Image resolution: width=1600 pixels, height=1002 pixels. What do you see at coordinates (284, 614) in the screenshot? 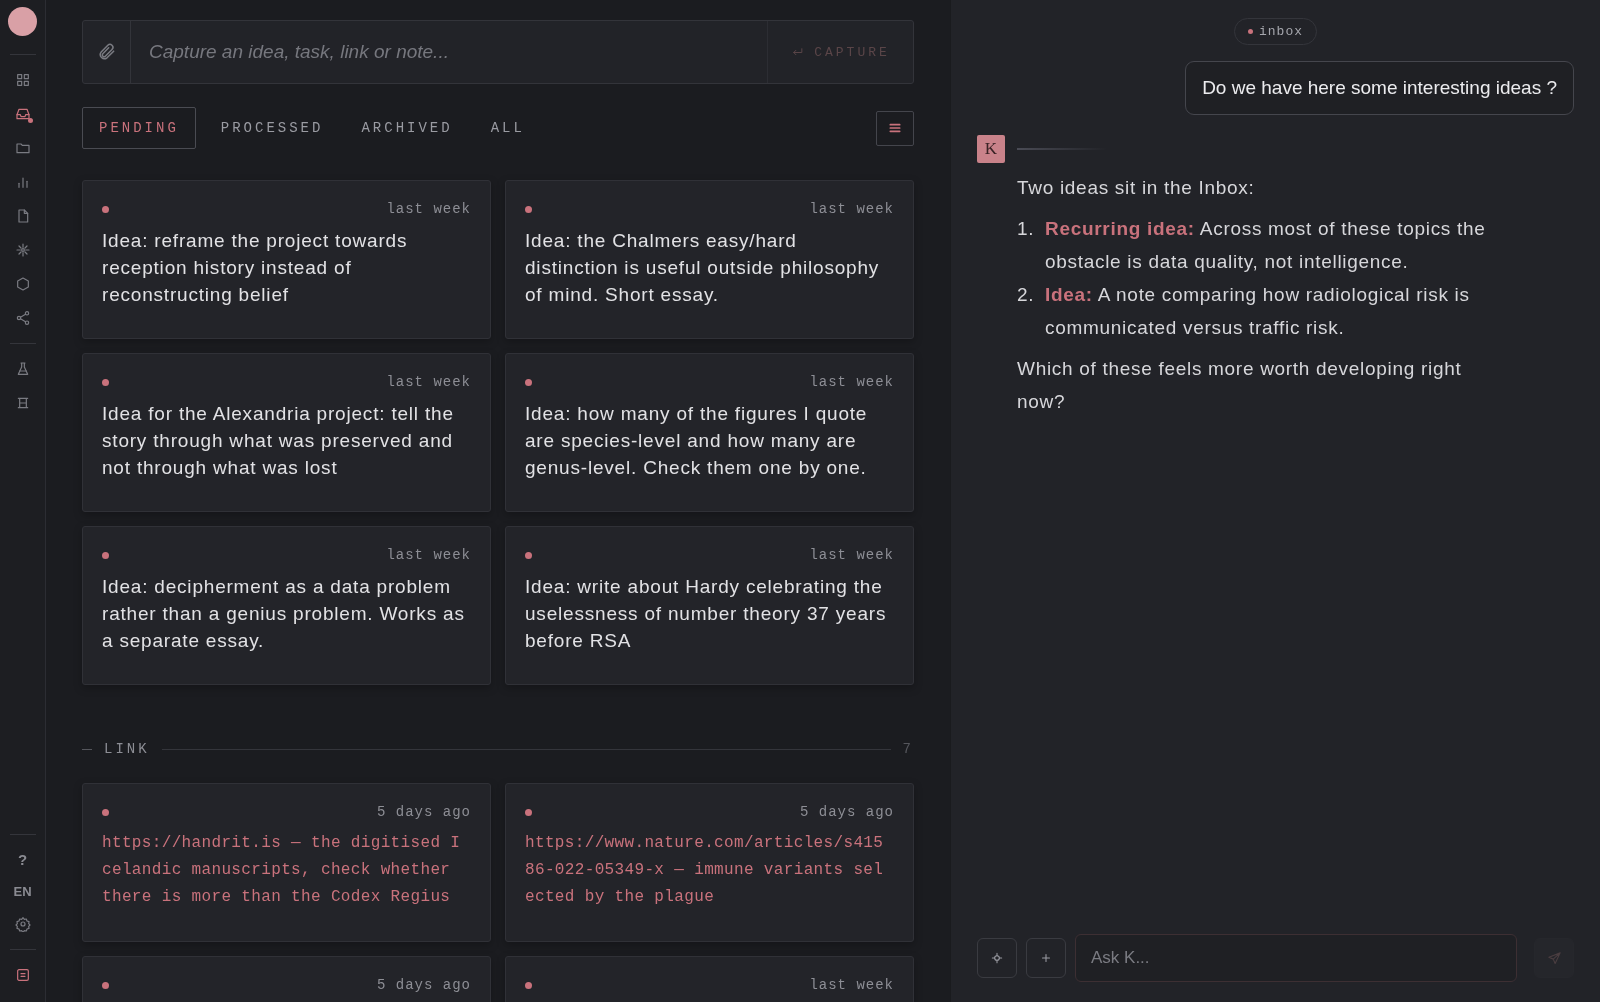
I see `note-text: Idea: decipherment as a data problem rather than a genius problem. Works as a separate essay.` at bounding box center [284, 614].